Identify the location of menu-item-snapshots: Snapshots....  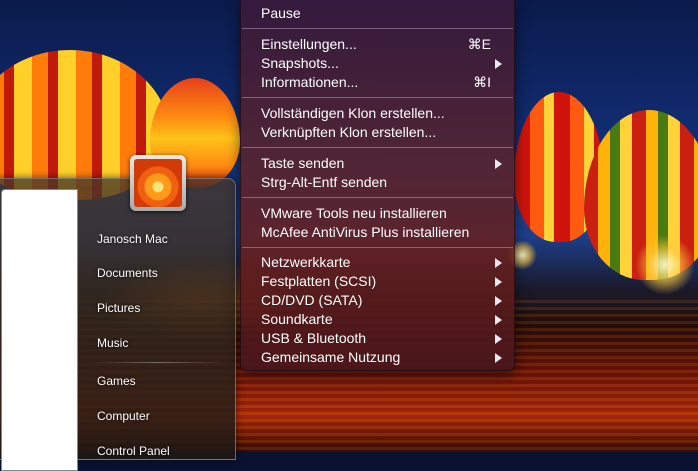
(377, 63).